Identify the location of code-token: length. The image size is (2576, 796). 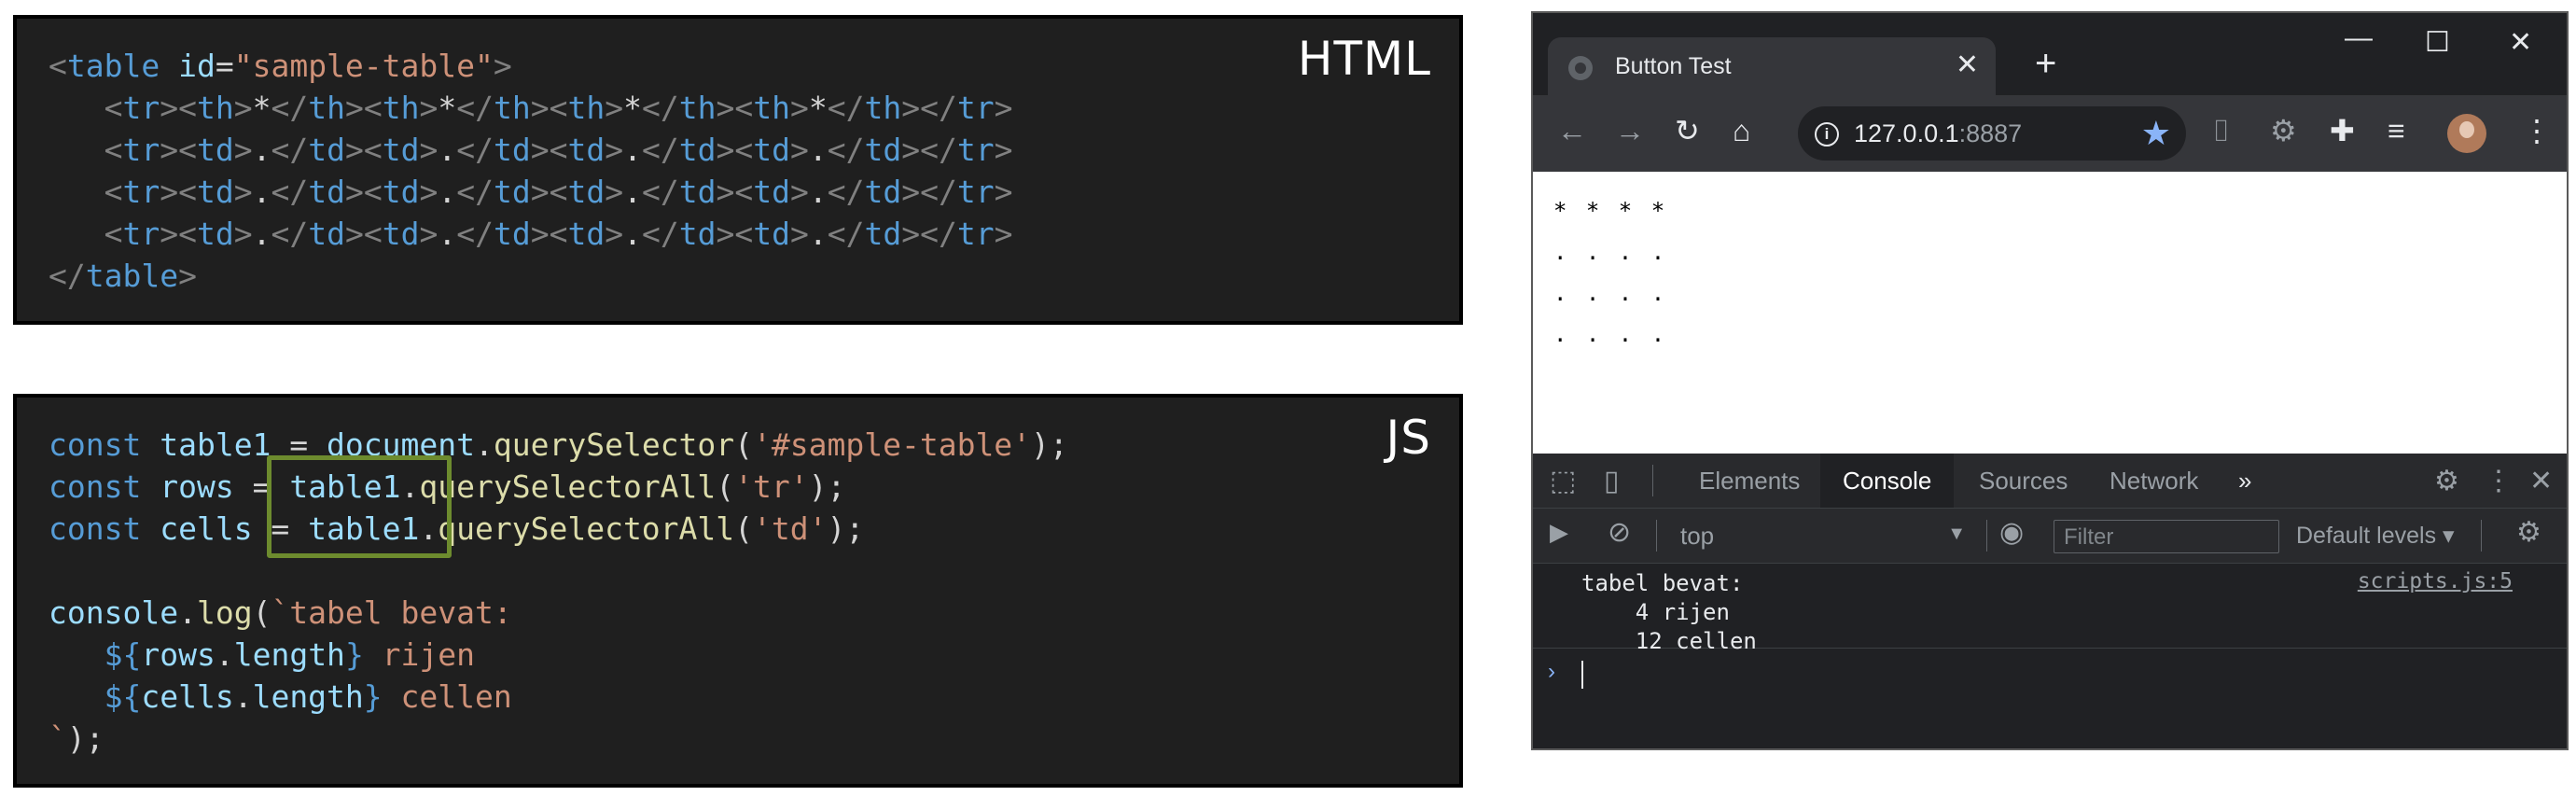
(308, 696).